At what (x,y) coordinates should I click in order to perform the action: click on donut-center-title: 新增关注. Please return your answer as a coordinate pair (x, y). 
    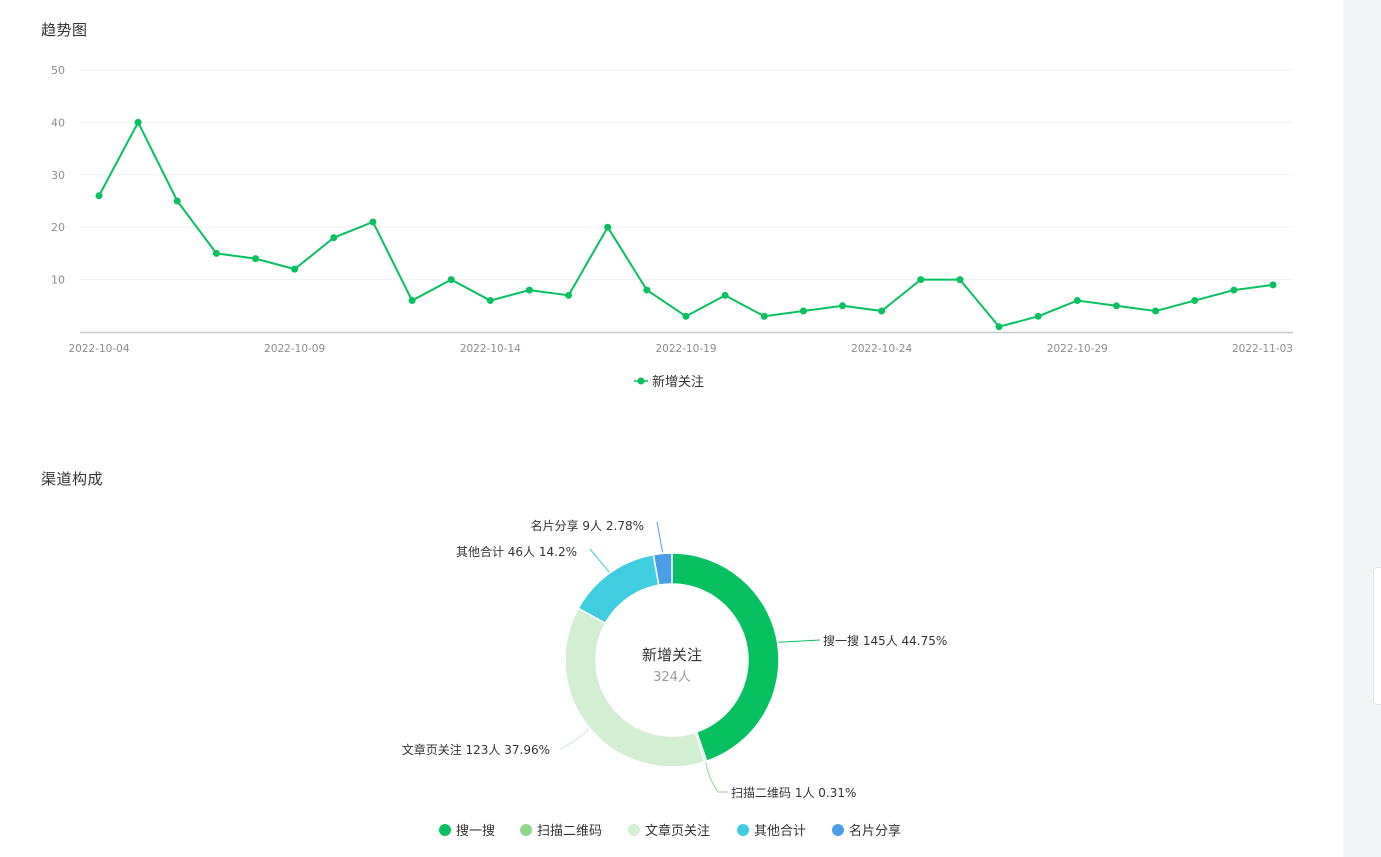
    Looking at the image, I should click on (672, 655).